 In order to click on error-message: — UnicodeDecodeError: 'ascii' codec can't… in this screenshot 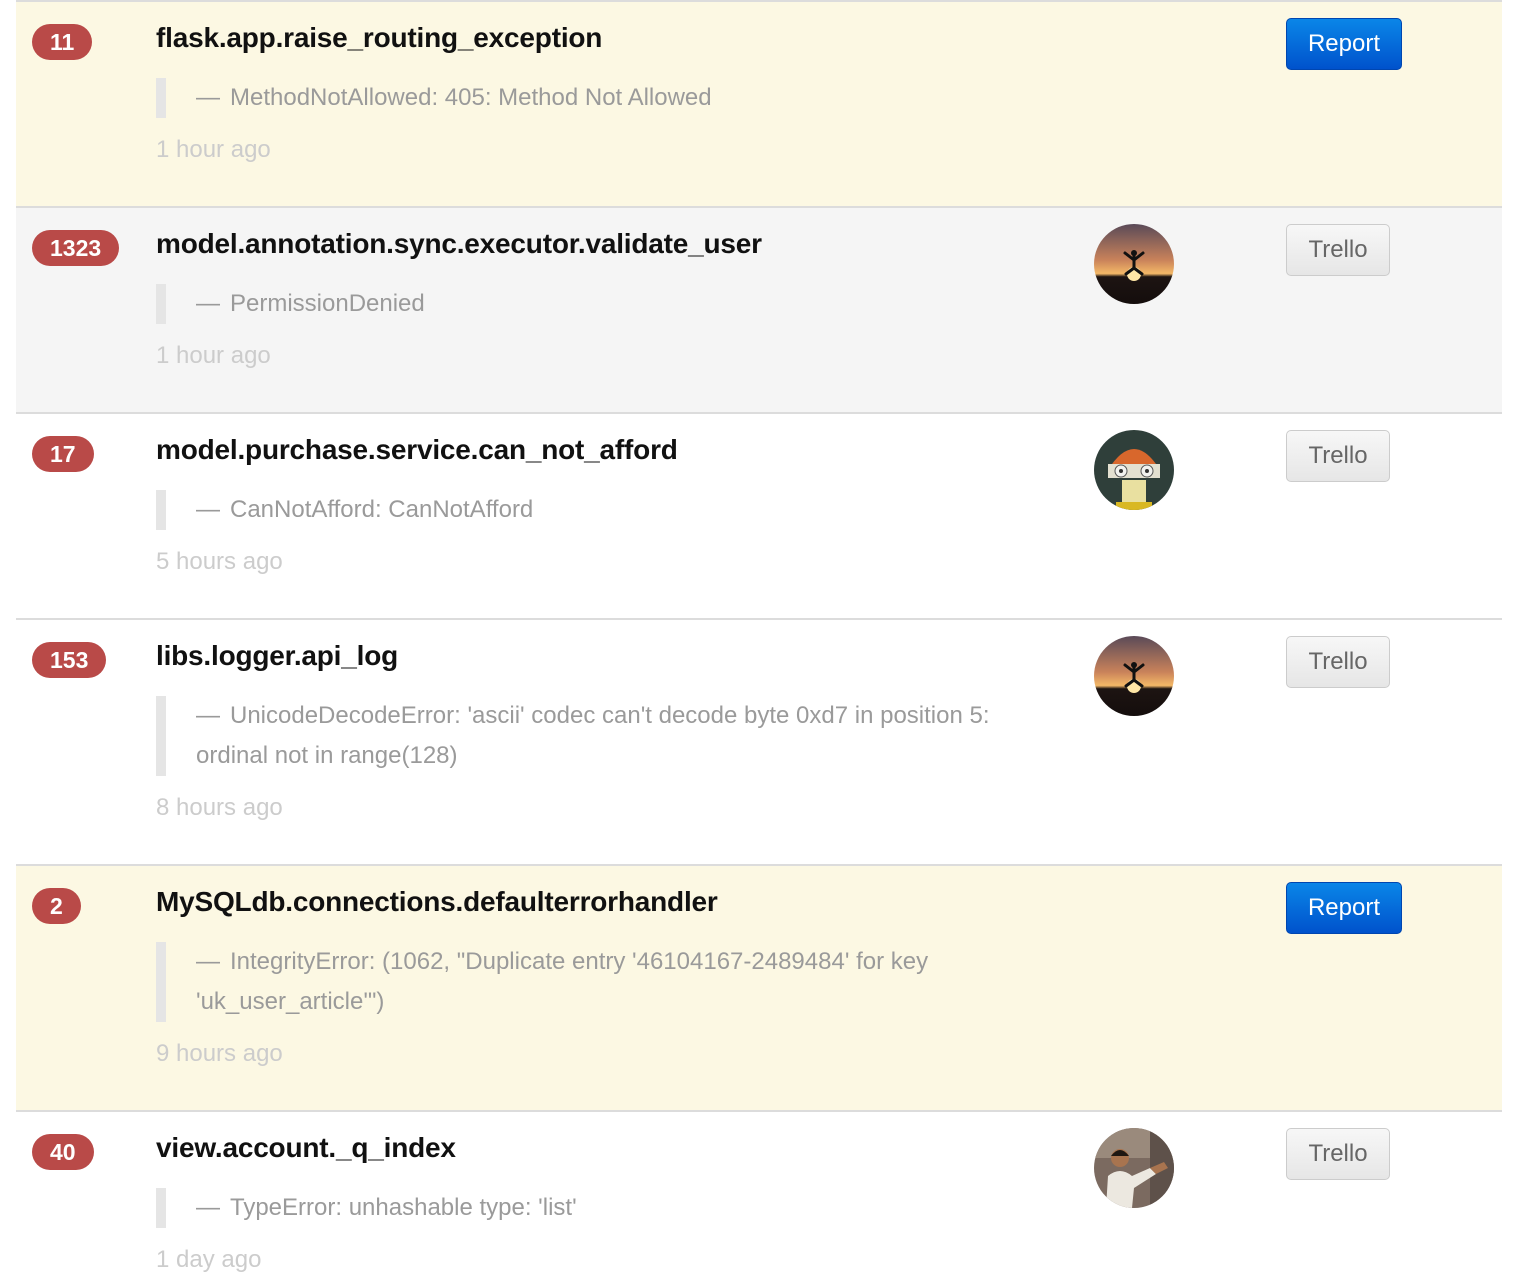, I will do `click(586, 736)`.